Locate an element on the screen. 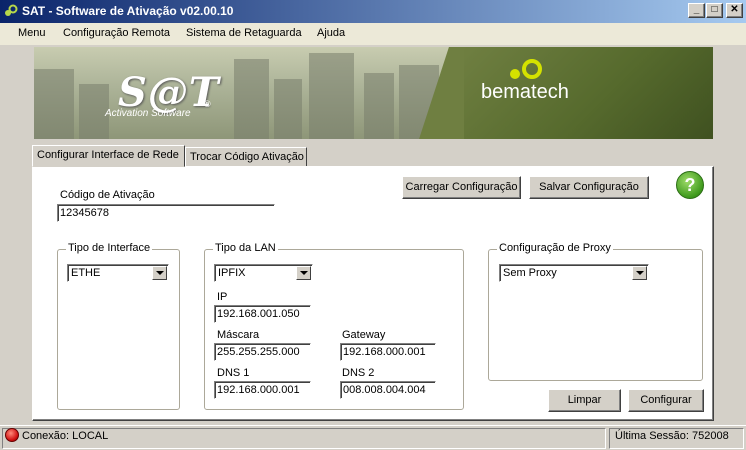  registered-mark: ® is located at coordinates (207, 104).